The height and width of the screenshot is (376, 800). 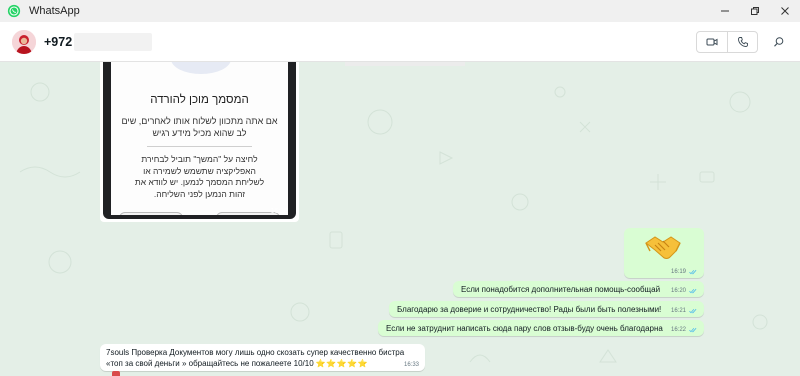 I want to click on title-bar: WhatsApp, so click(x=400, y=11).